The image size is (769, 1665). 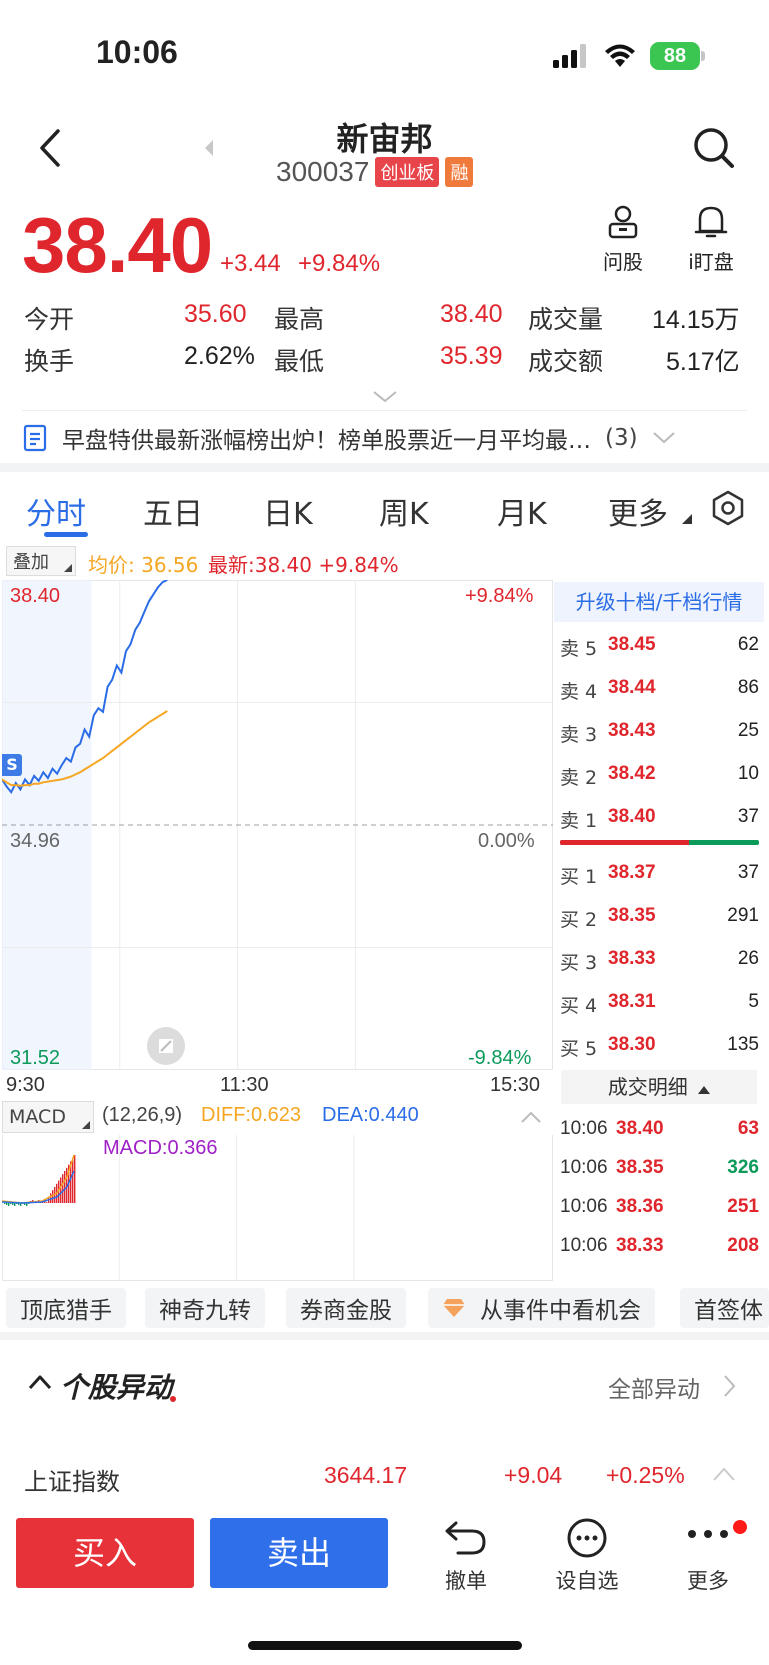 I want to click on macd-selector: MACD, so click(x=48, y=1117).